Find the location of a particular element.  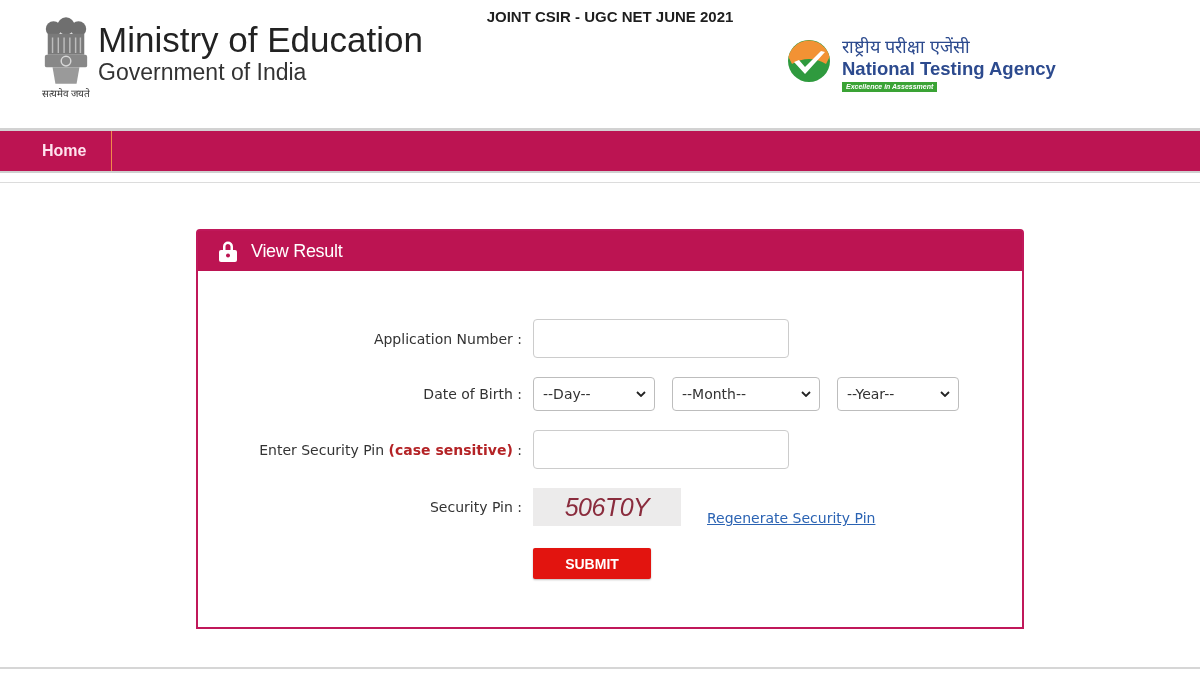

captcha-image: 506T0Y is located at coordinates (607, 507).